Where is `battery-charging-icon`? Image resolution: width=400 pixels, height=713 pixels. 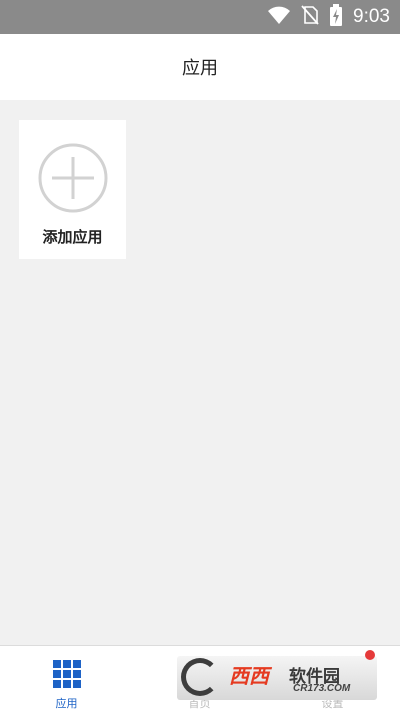
battery-charging-icon is located at coordinates (336, 17).